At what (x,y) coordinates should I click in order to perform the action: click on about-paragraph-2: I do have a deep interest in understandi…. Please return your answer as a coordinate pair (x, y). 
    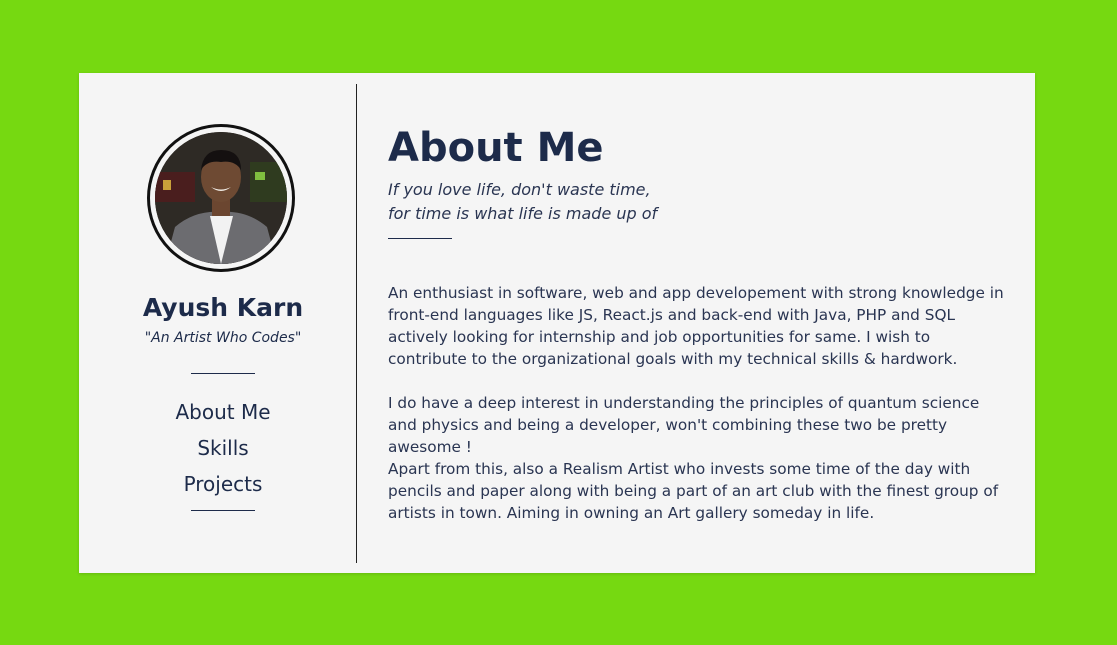
    Looking at the image, I should click on (684, 425).